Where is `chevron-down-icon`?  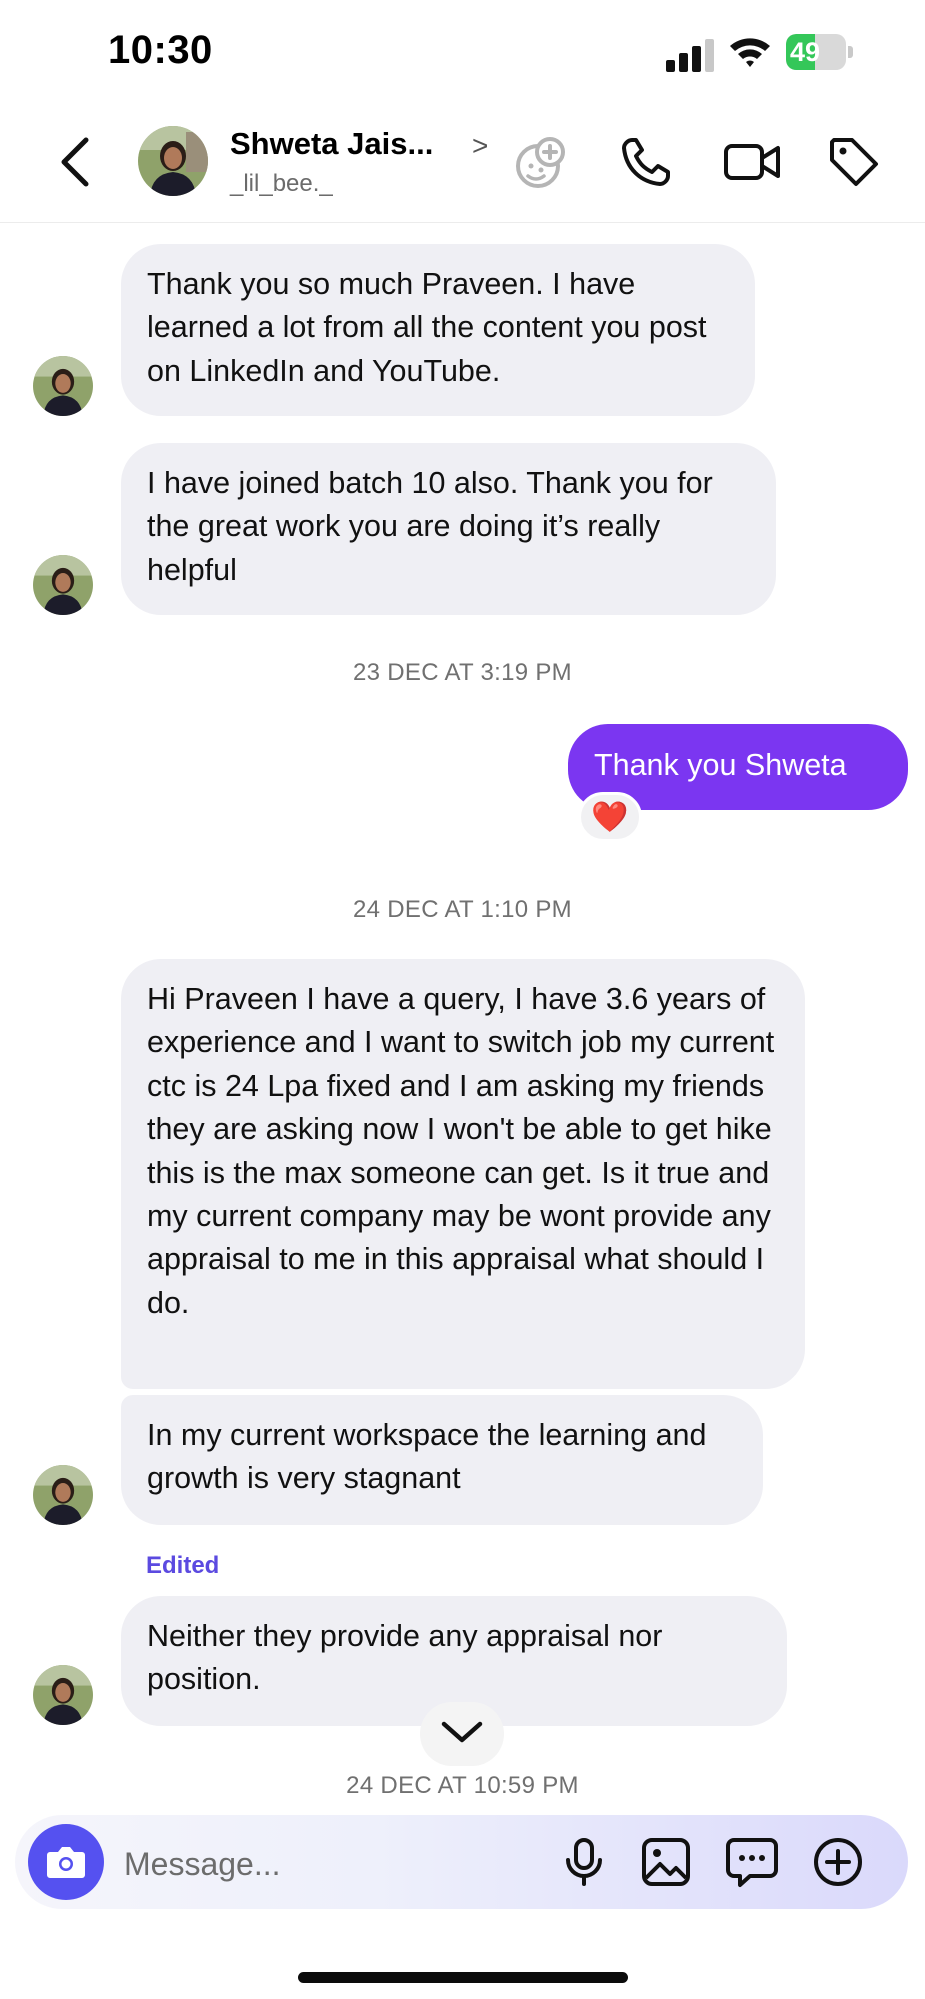
chevron-down-icon is located at coordinates (462, 1732).